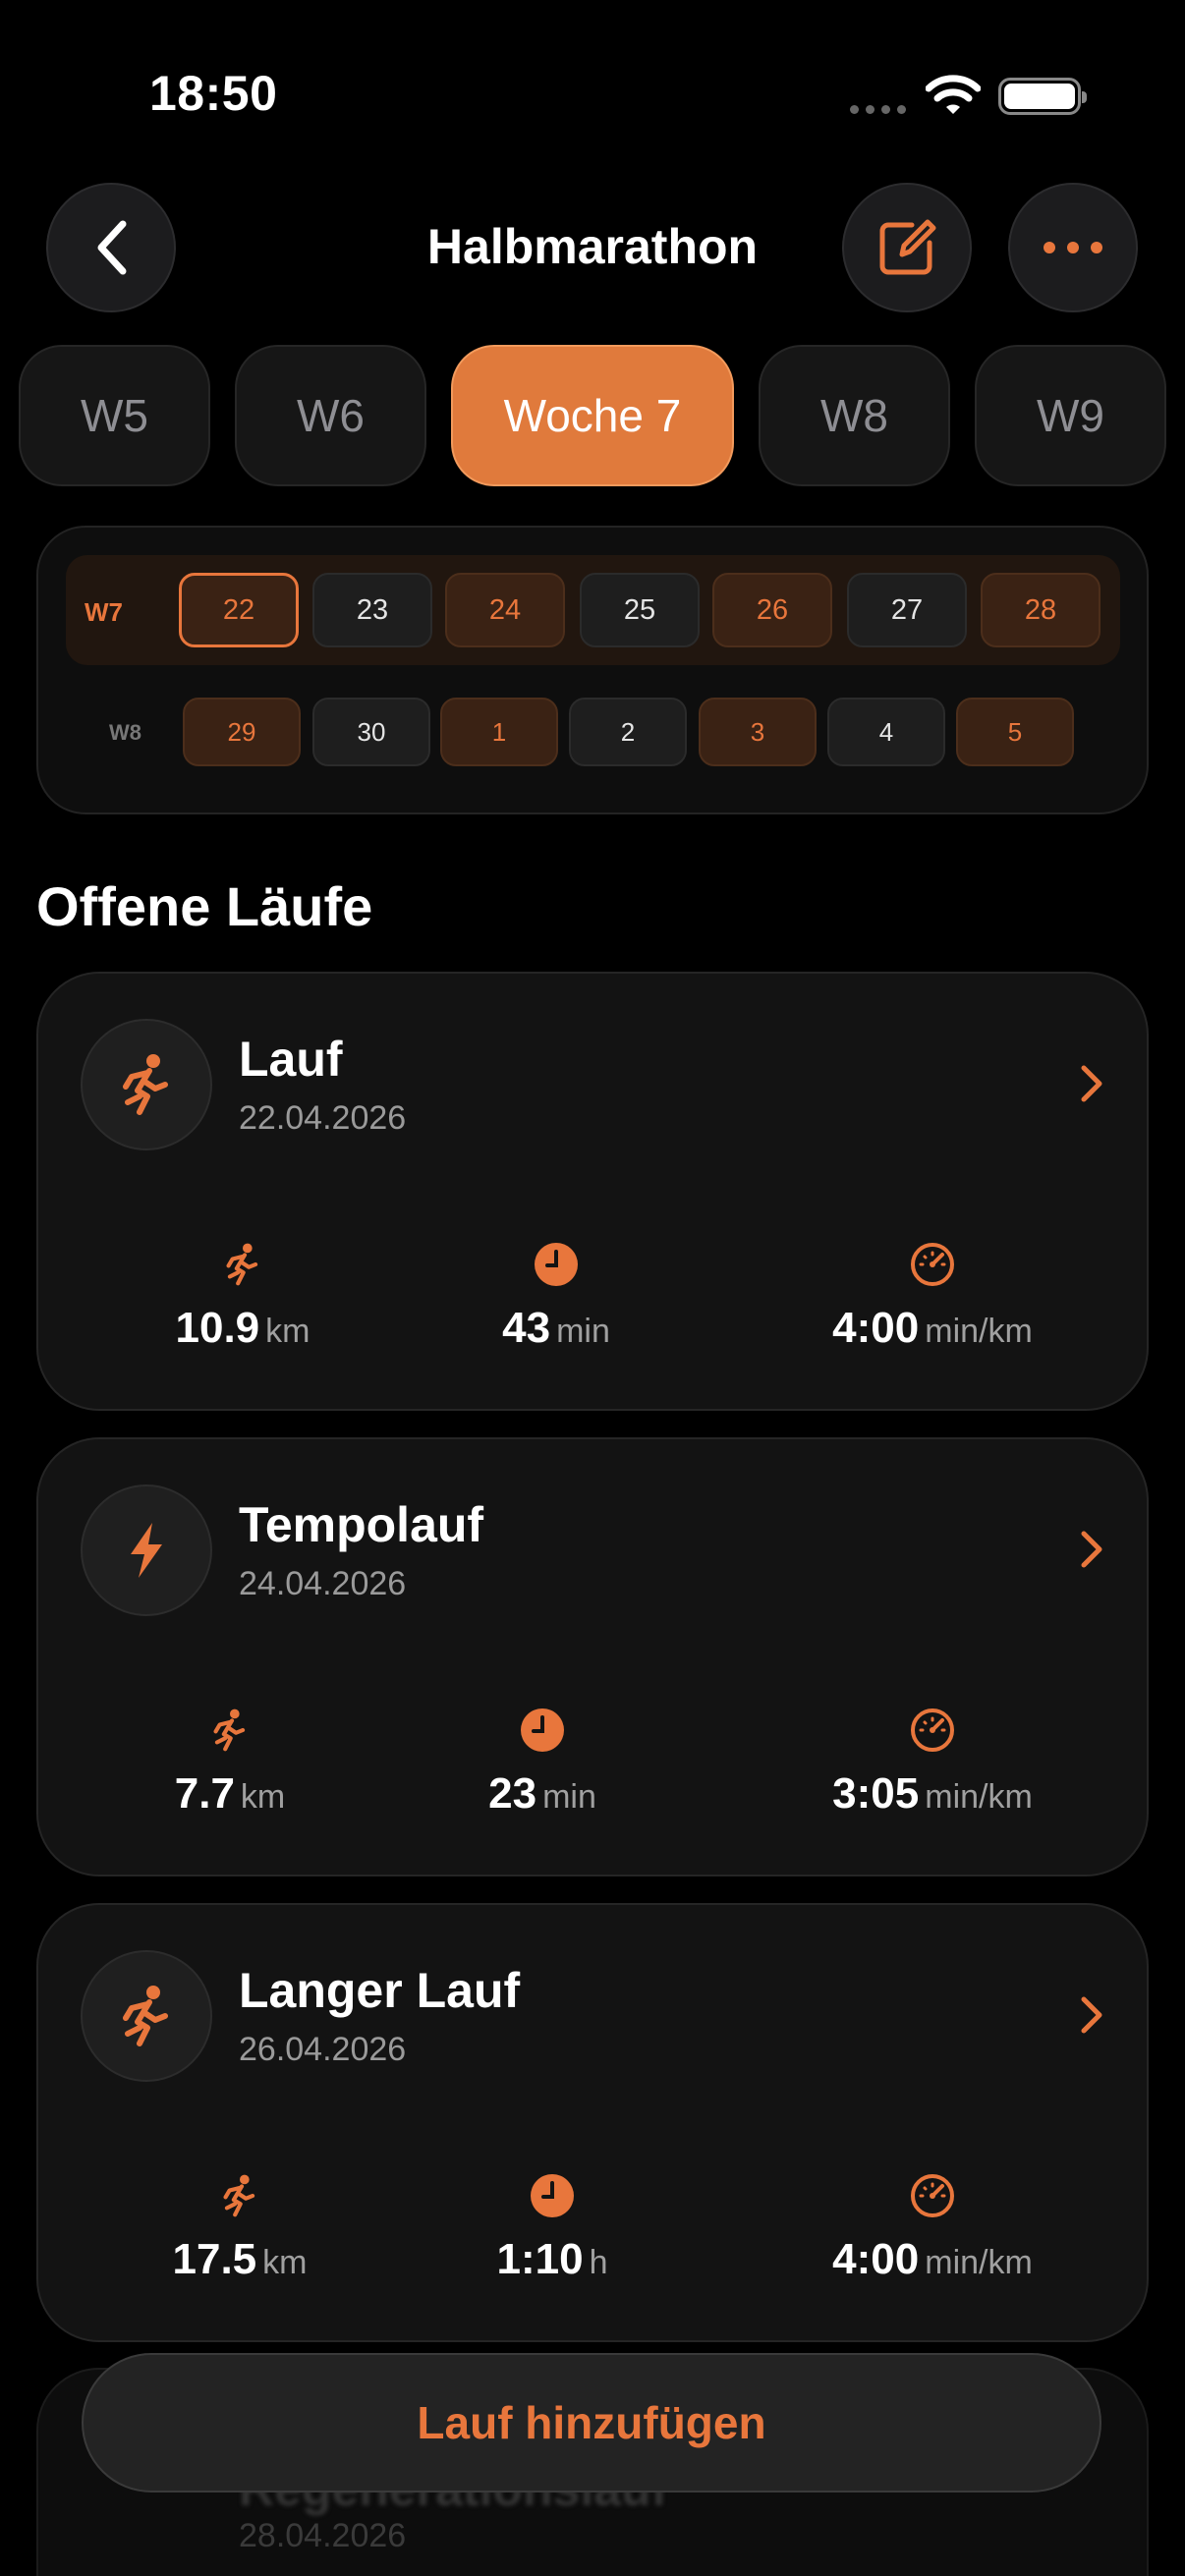  Describe the element at coordinates (362, 1524) in the screenshot. I see `run-title: Tempolauf` at that location.